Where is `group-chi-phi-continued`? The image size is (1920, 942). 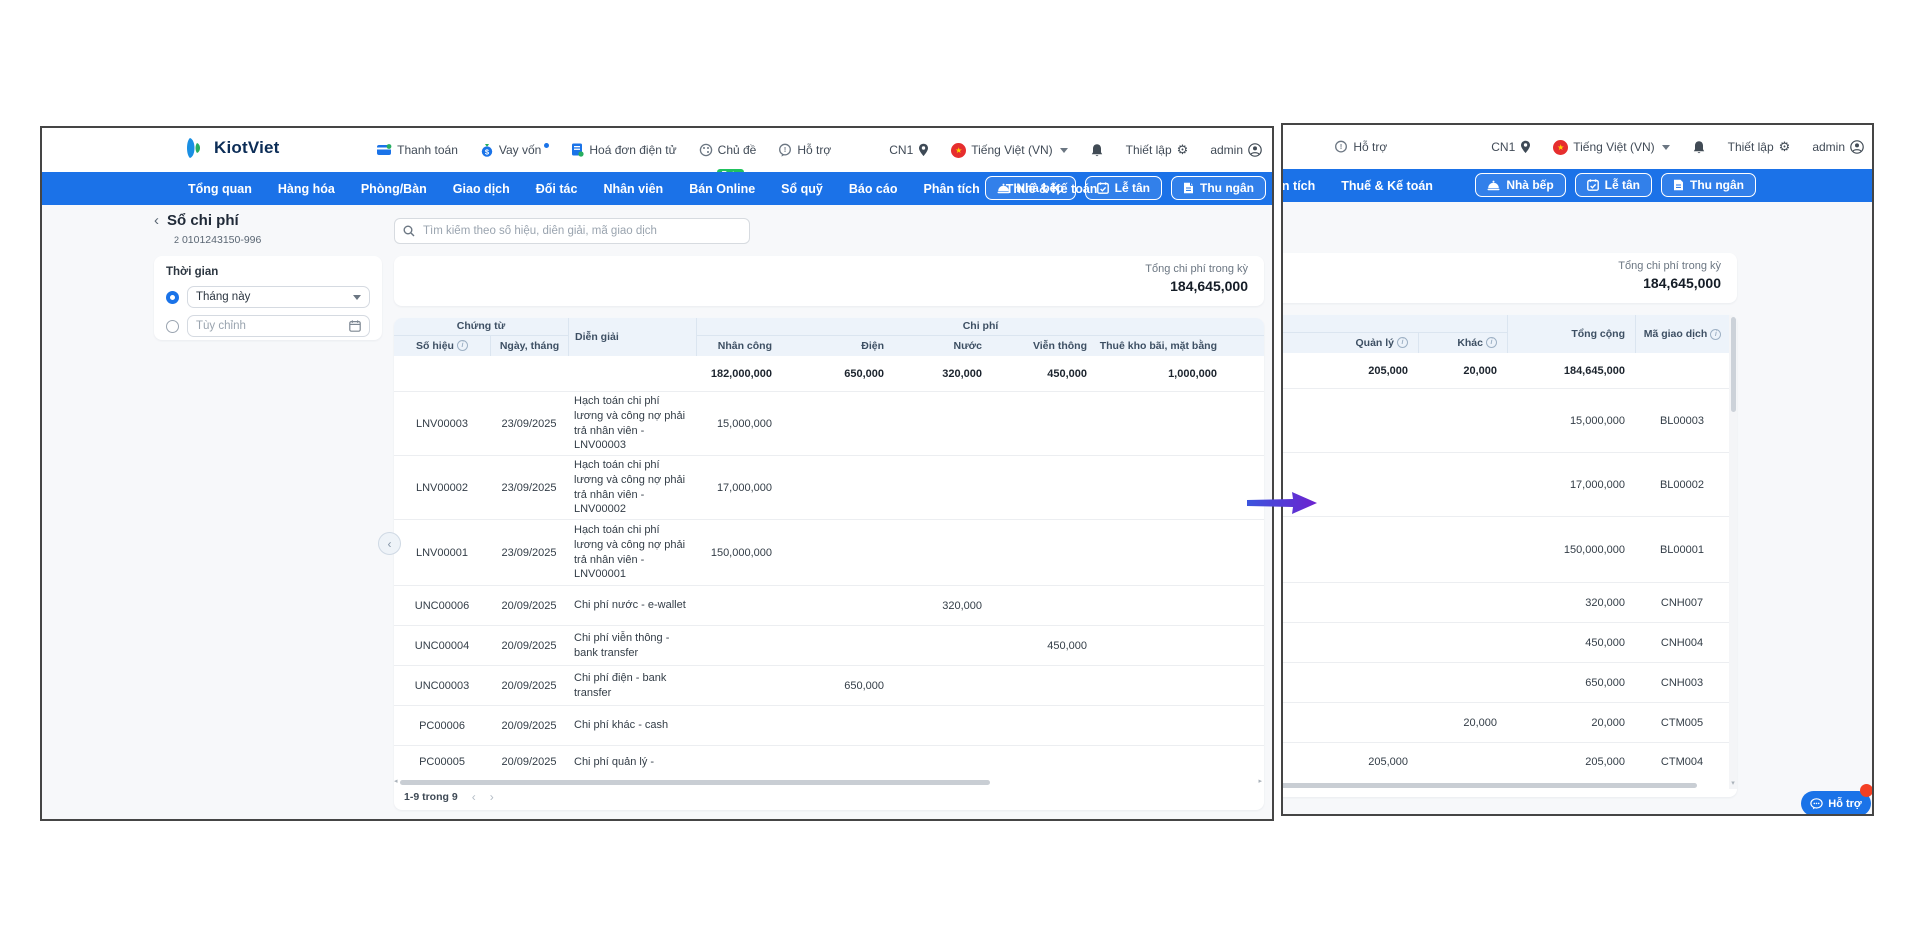
group-chi-phi-continued is located at coordinates (1395, 324).